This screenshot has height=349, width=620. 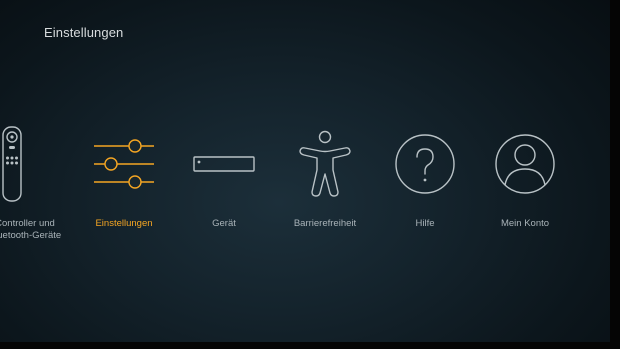 What do you see at coordinates (124, 162) in the screenshot?
I see `sliders-icon` at bounding box center [124, 162].